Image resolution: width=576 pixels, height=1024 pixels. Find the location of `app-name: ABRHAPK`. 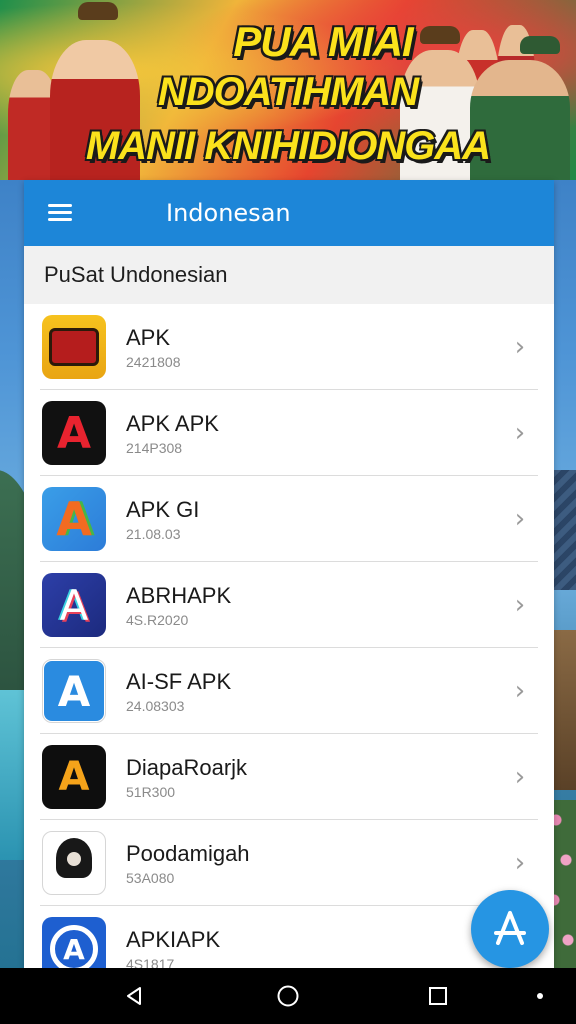

app-name: ABRHAPK is located at coordinates (179, 595).